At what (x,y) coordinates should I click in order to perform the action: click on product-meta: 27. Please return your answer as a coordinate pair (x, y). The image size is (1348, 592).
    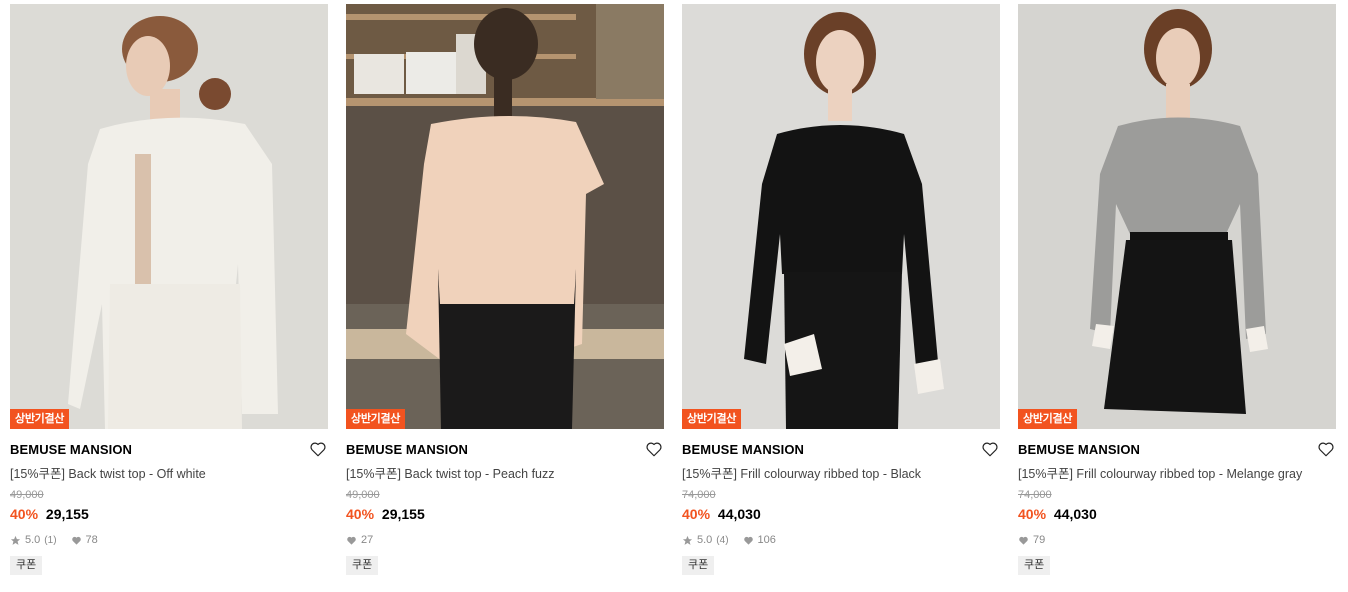
    Looking at the image, I should click on (505, 540).